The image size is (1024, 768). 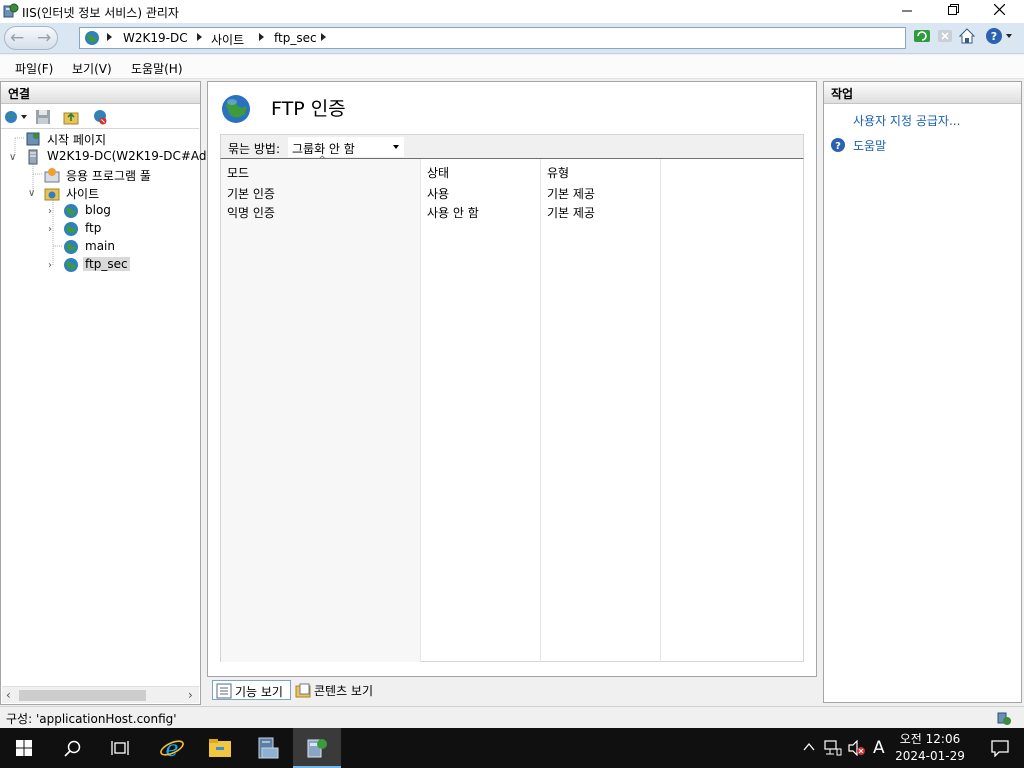 I want to click on help-link: 도움말, so click(x=869, y=145).